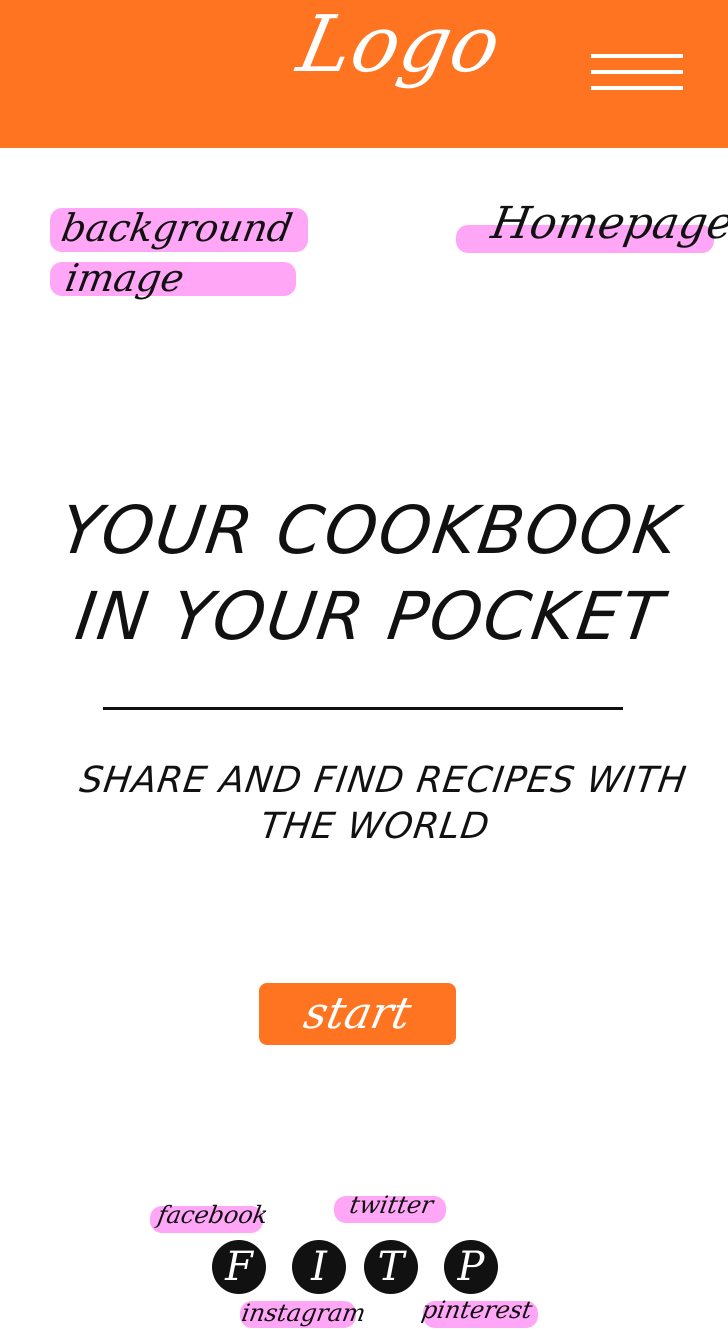 The image size is (728, 1330). I want to click on facebook-label: facebook, so click(213, 1215).